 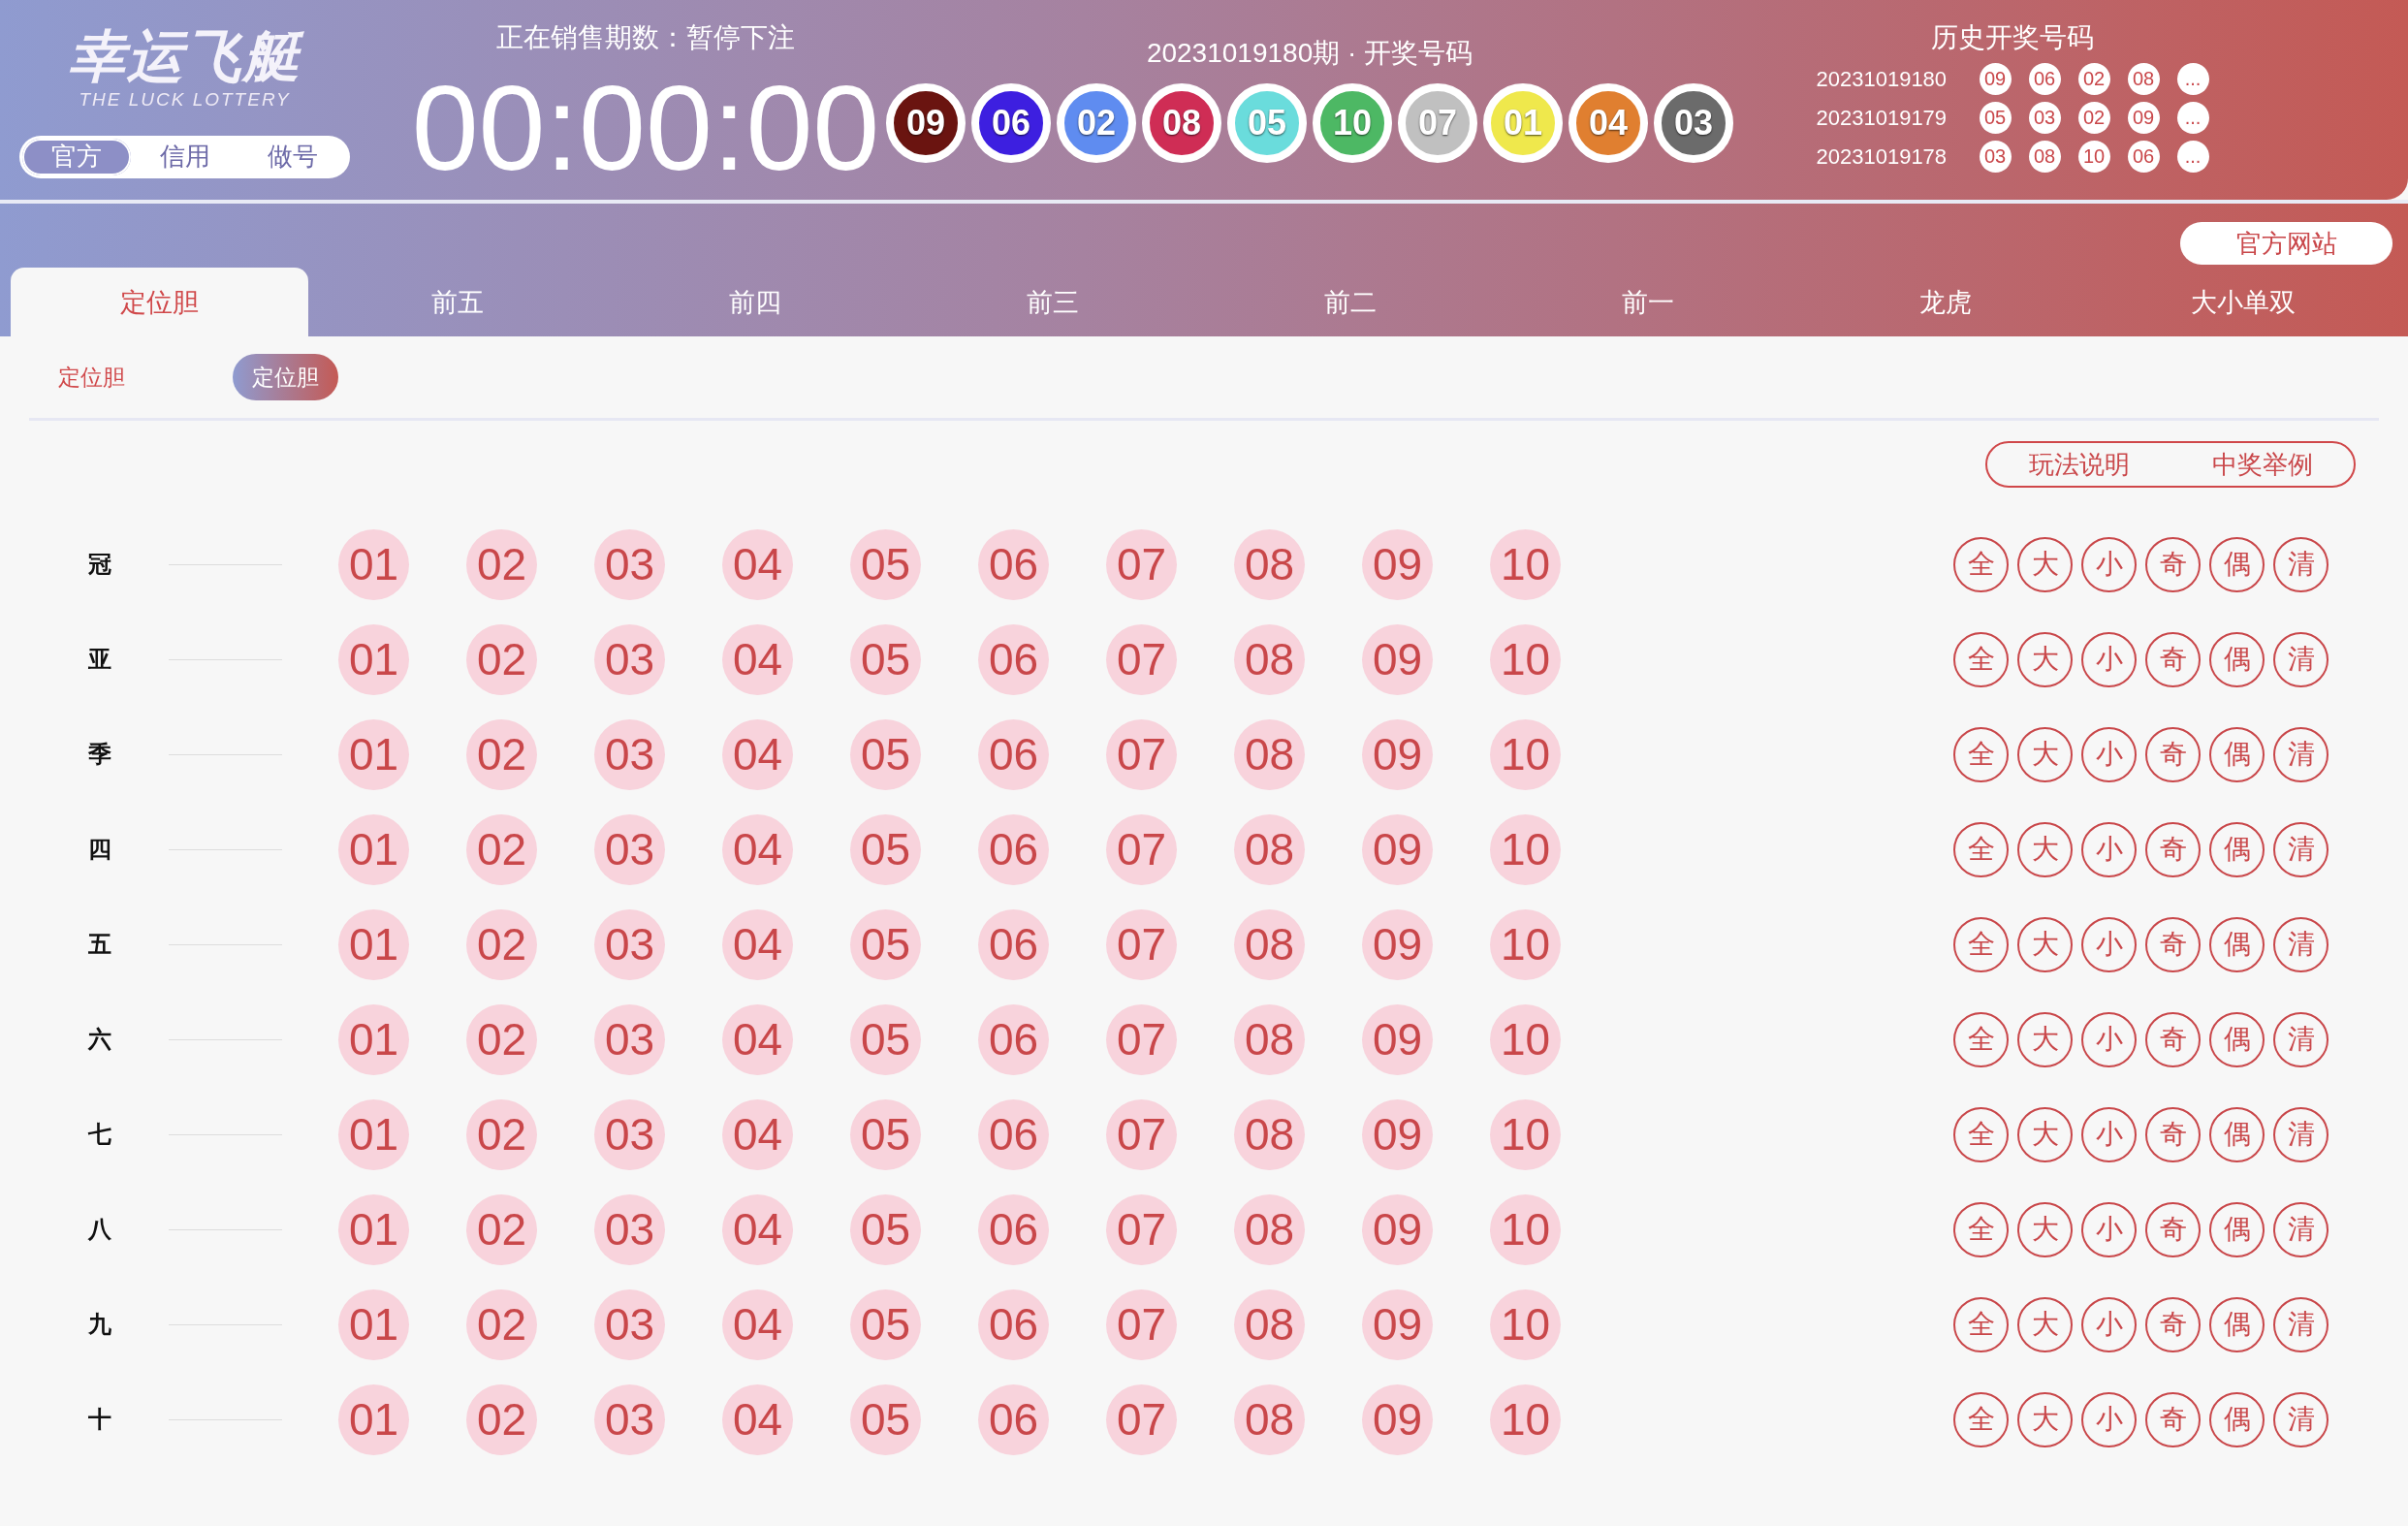 I want to click on play-tab: 前三, so click(x=1052, y=302).